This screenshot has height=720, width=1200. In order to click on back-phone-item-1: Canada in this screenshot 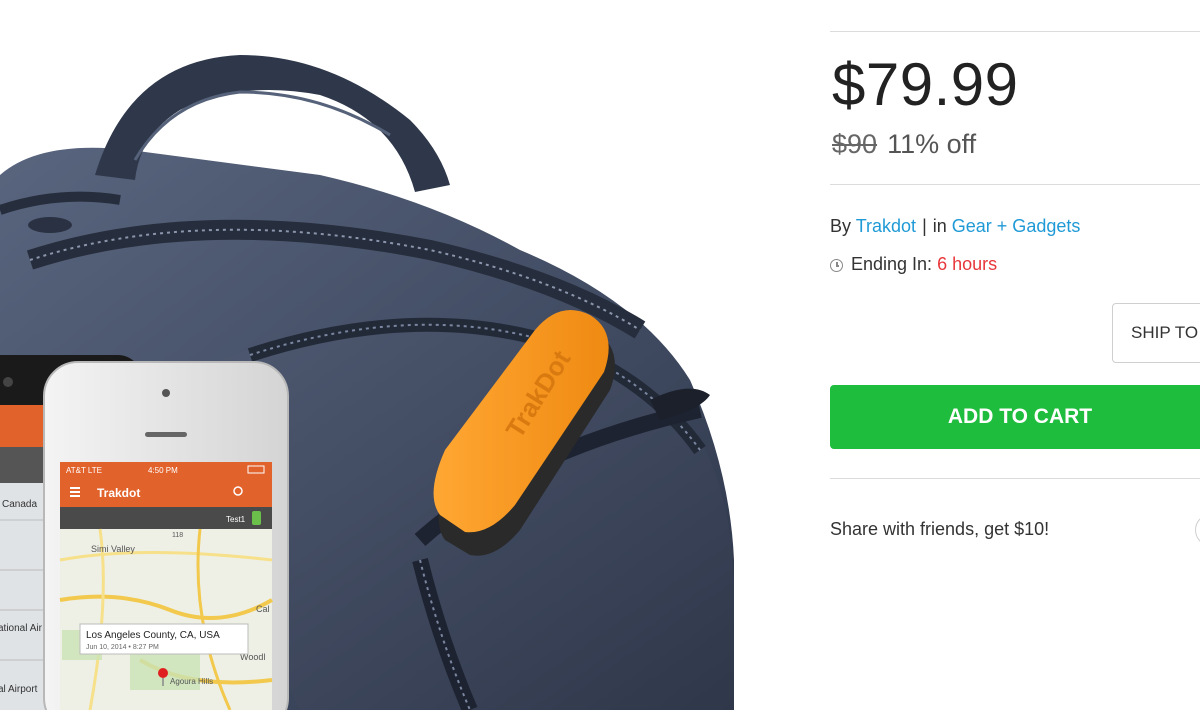, I will do `click(19, 504)`.